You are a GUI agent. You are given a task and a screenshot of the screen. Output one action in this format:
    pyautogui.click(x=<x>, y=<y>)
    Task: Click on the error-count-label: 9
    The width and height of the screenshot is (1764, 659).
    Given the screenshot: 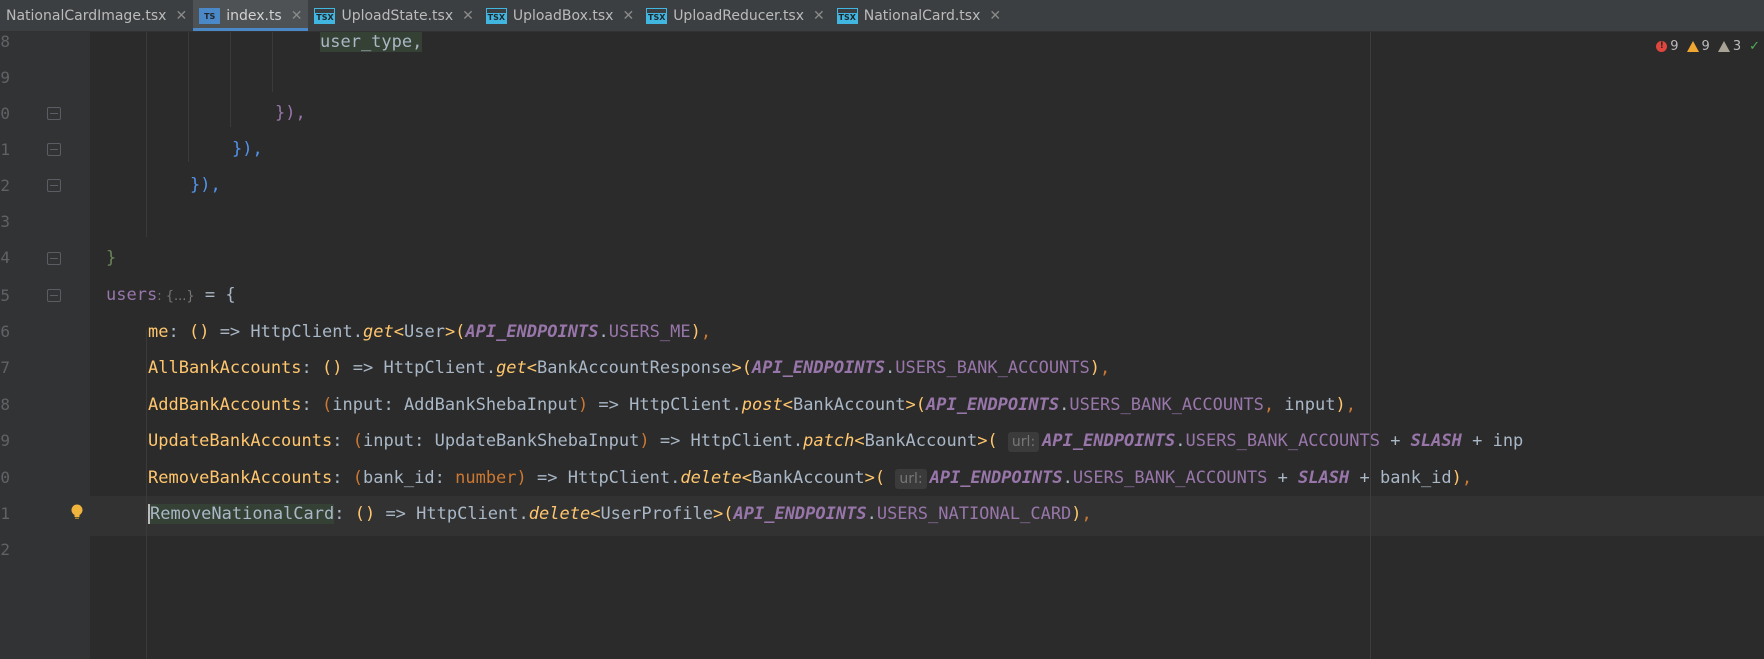 What is the action you would take?
    pyautogui.click(x=1674, y=46)
    